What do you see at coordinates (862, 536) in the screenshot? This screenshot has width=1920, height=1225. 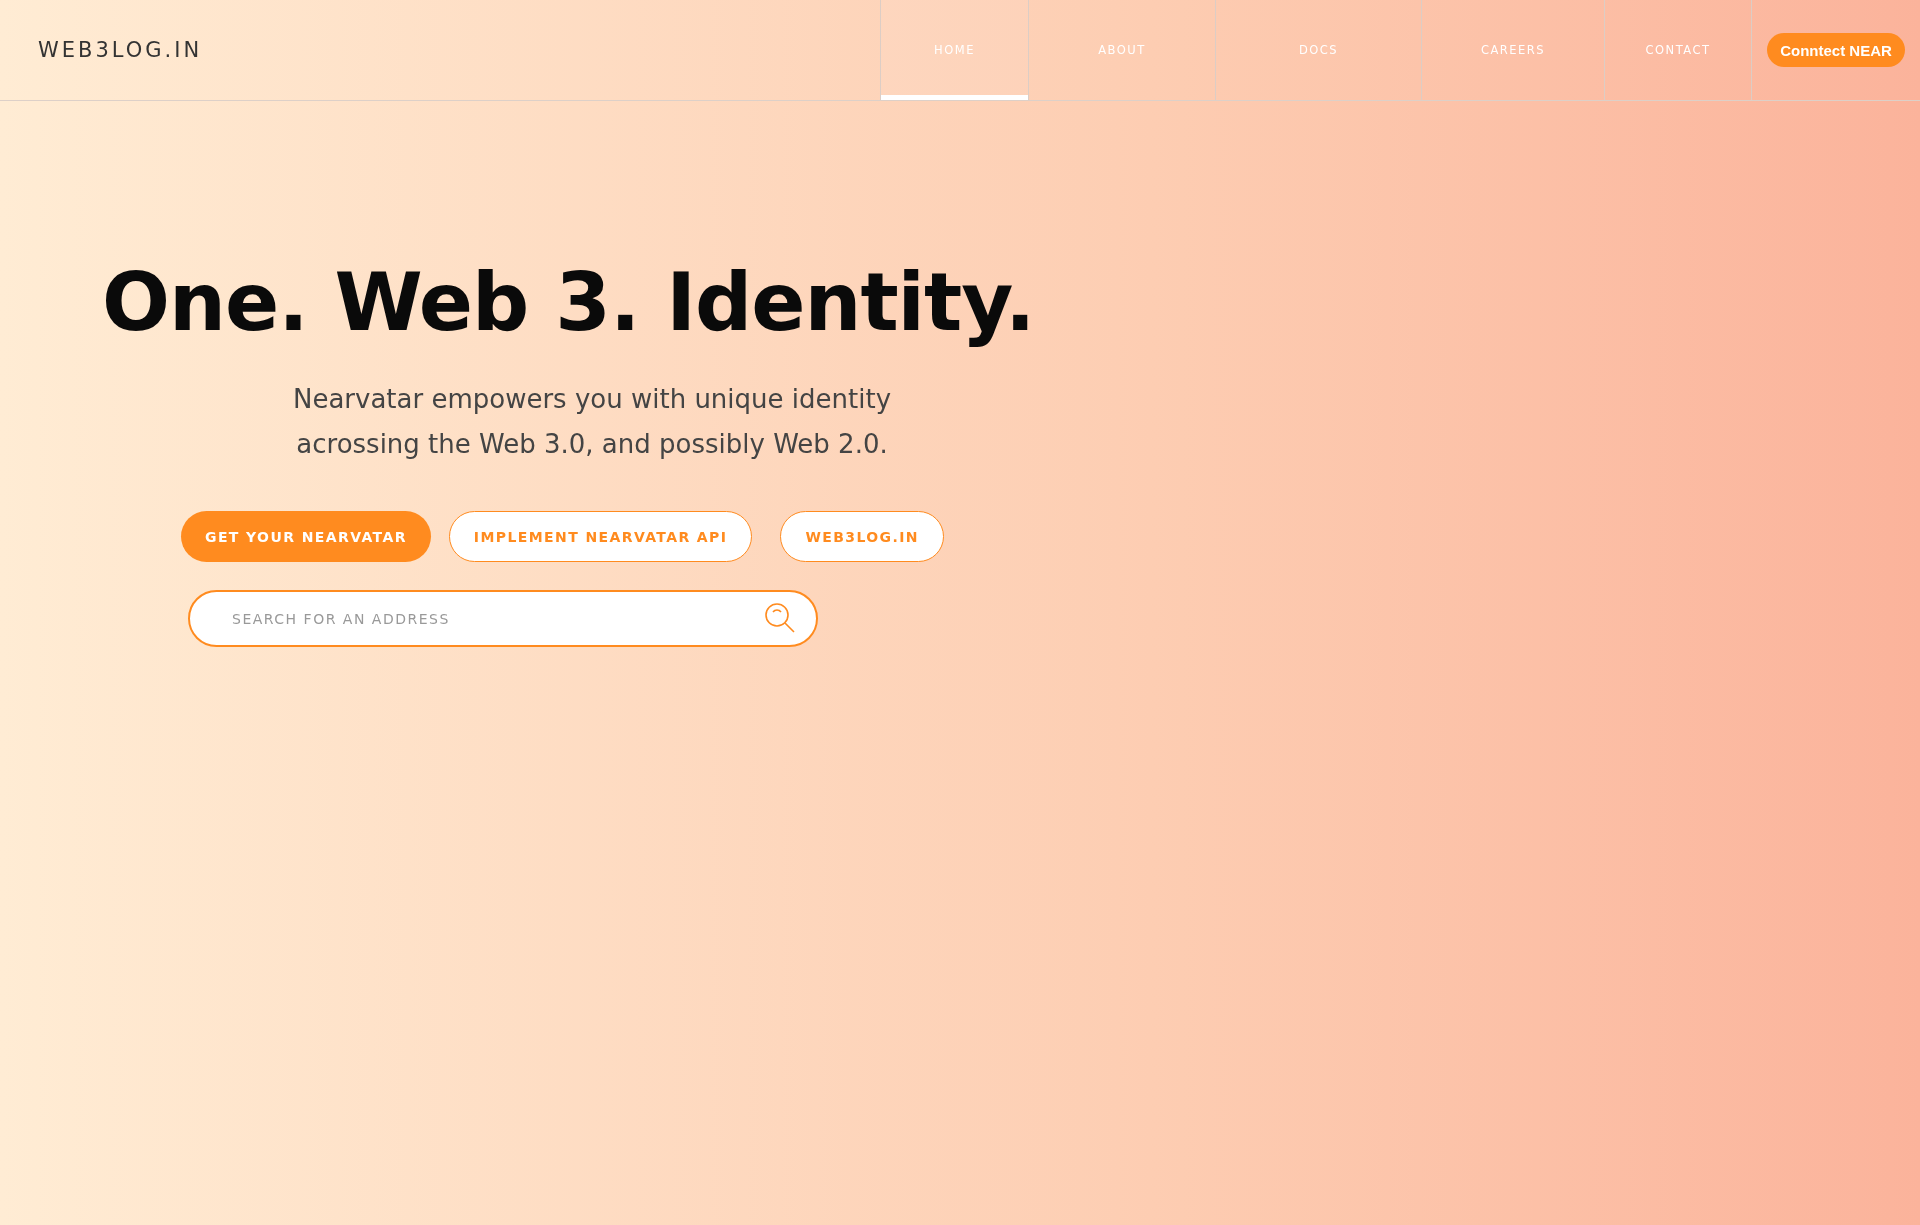 I see `action-button: WEB3LOG.IN` at bounding box center [862, 536].